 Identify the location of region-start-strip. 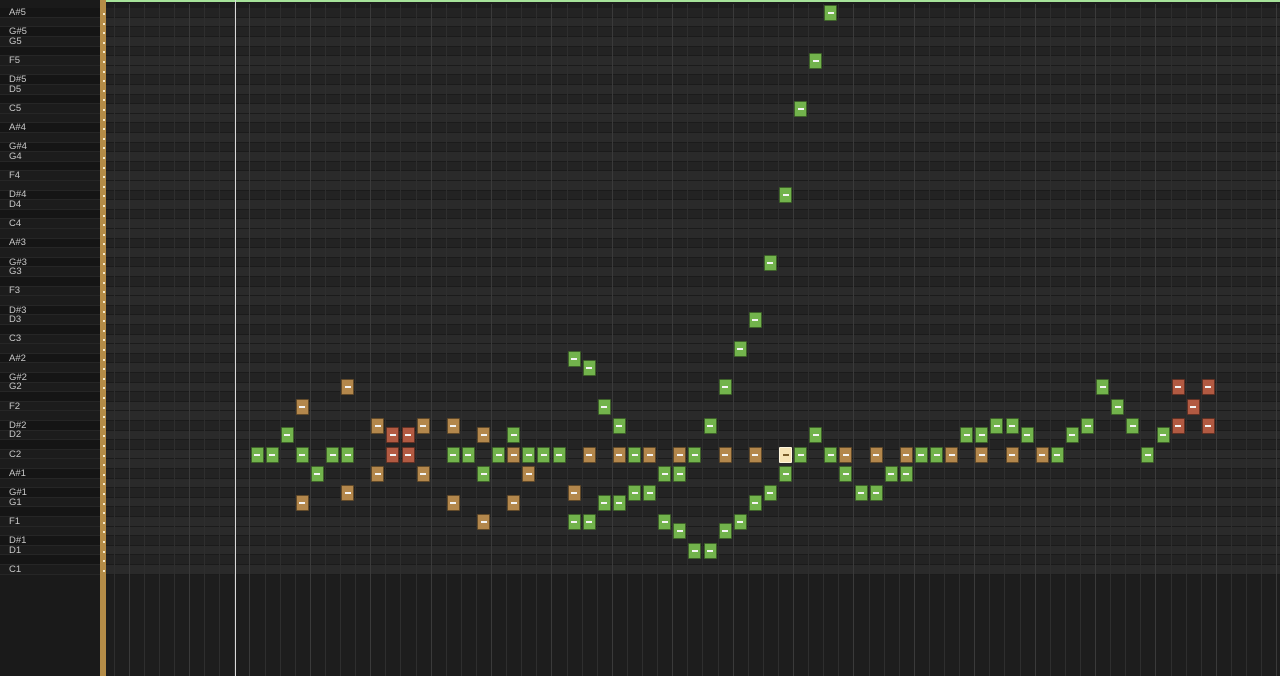
(103, 338).